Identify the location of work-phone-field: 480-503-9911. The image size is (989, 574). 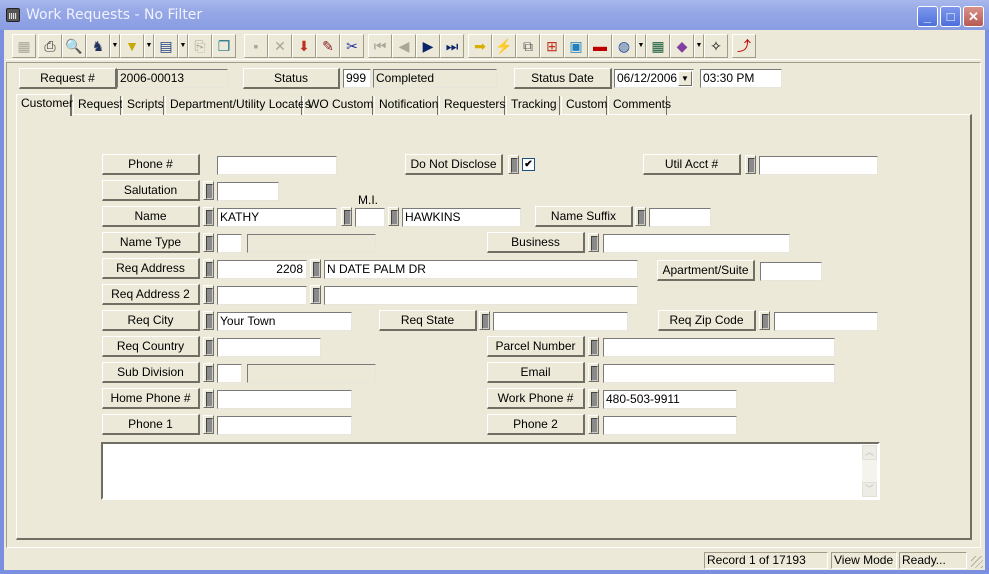
(670, 399).